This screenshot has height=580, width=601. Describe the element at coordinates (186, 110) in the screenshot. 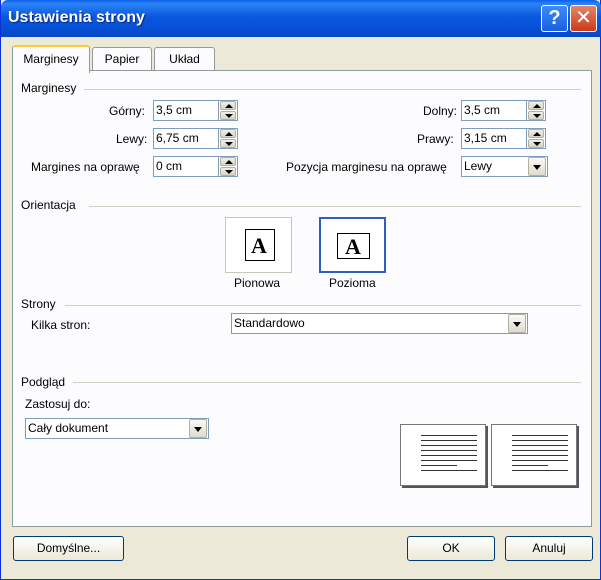

I see `top-margin-input: 3,5 cm` at that location.